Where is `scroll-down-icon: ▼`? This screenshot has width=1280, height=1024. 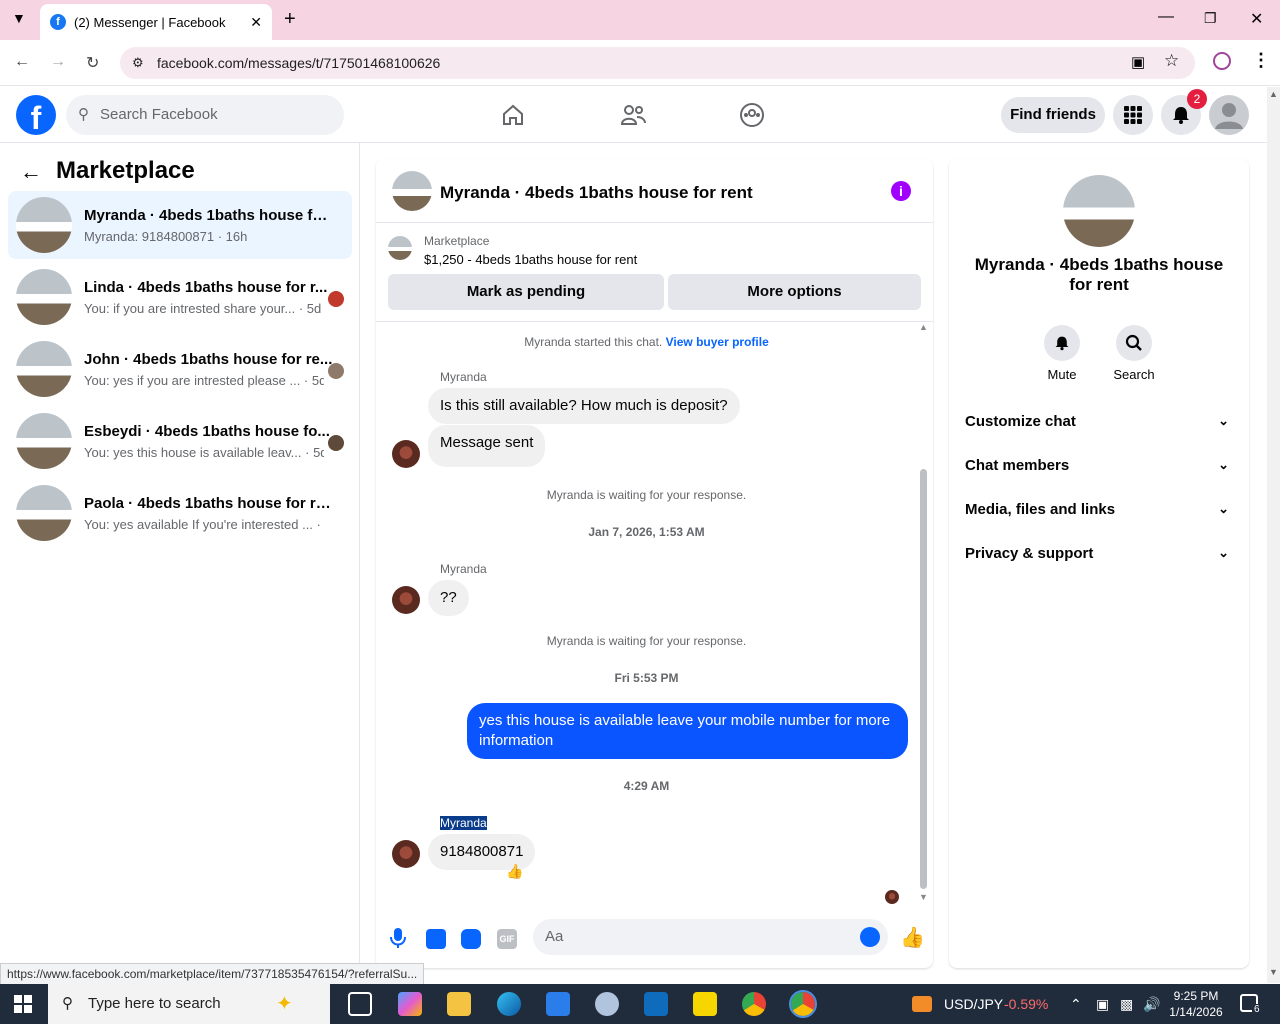
scroll-down-icon: ▼ is located at coordinates (923, 897).